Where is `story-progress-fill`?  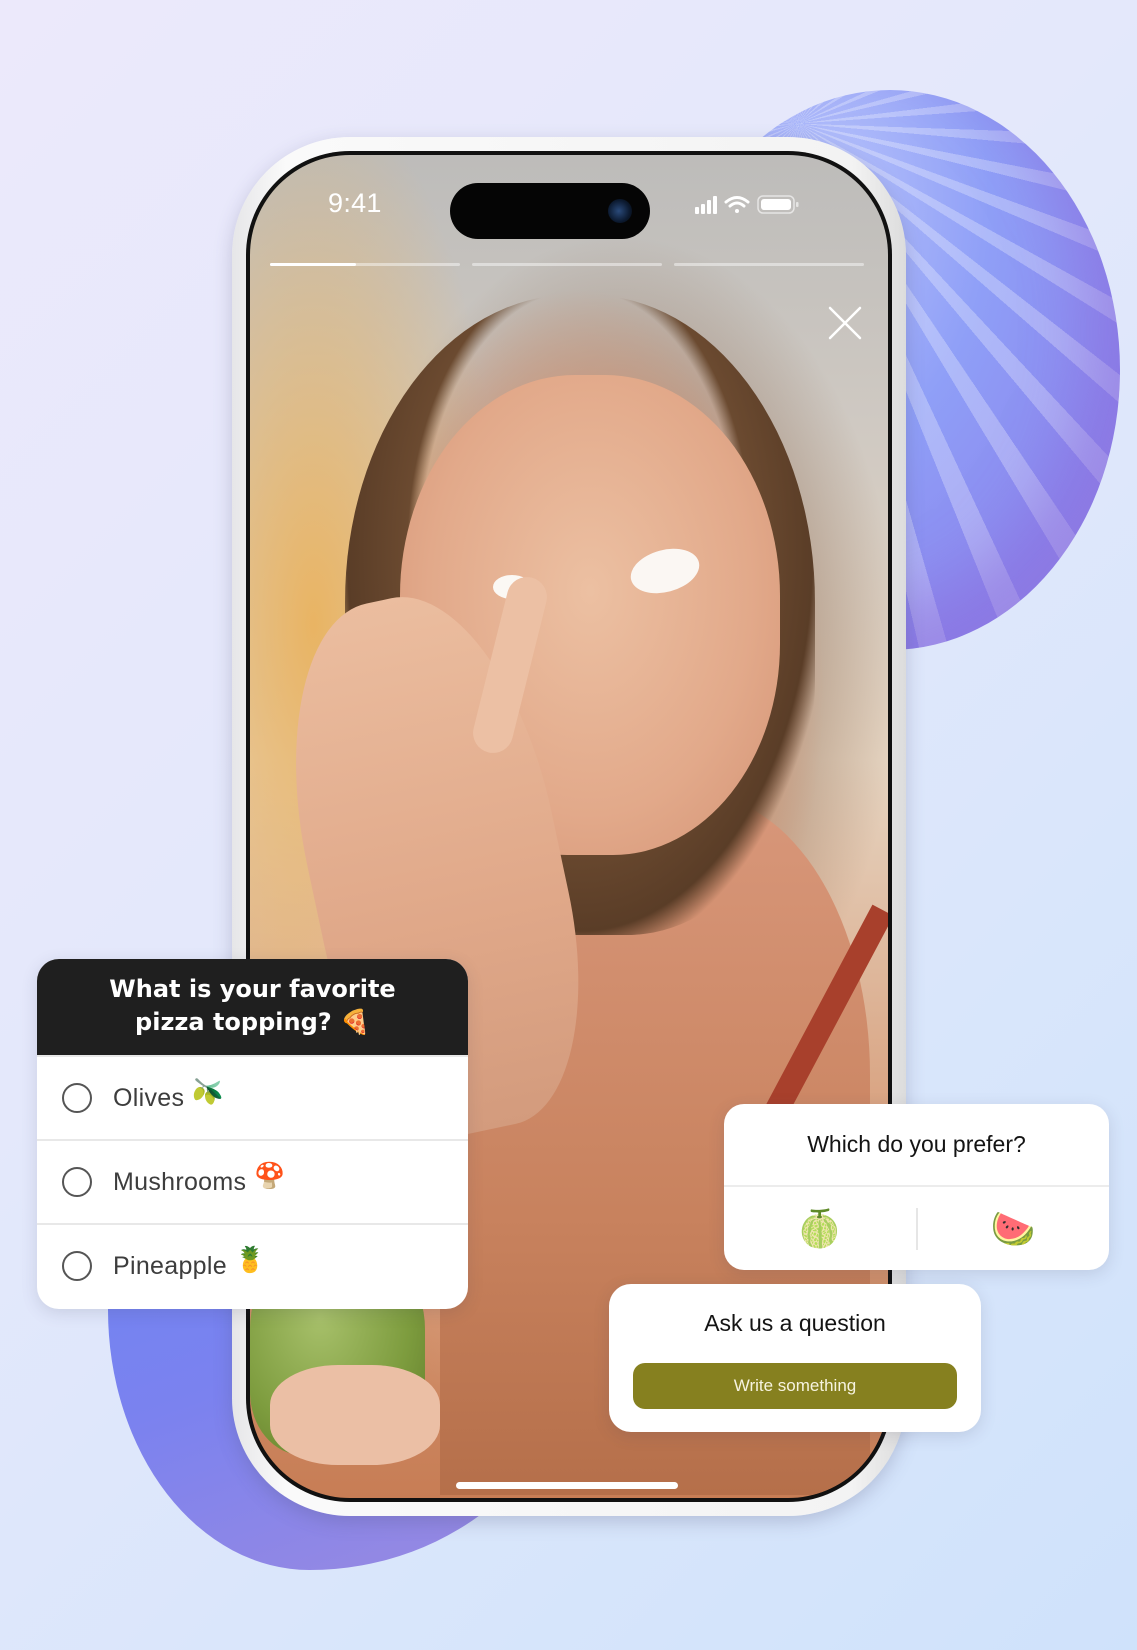 story-progress-fill is located at coordinates (313, 264).